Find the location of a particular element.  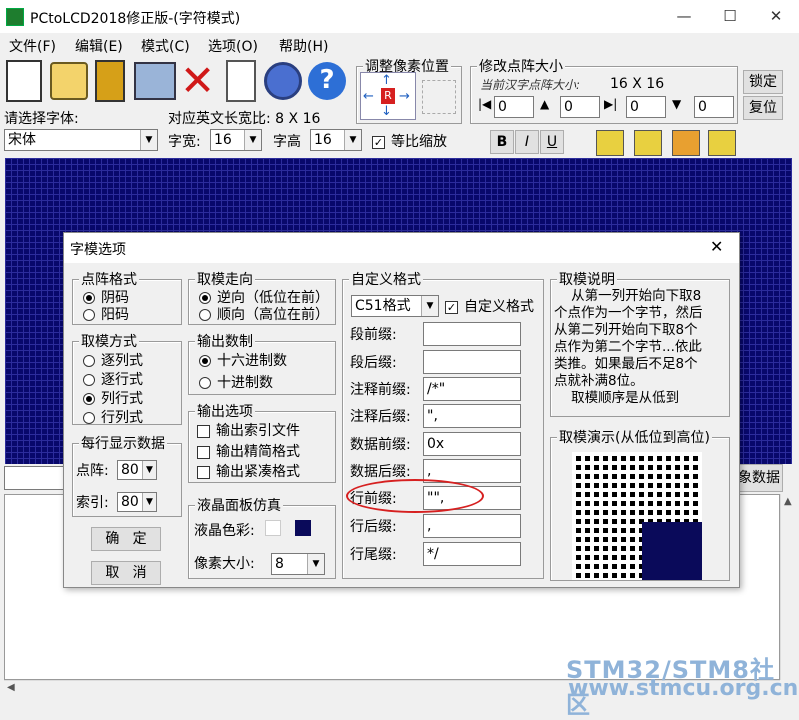

data-prefix-input: 0x is located at coordinates (472, 444).